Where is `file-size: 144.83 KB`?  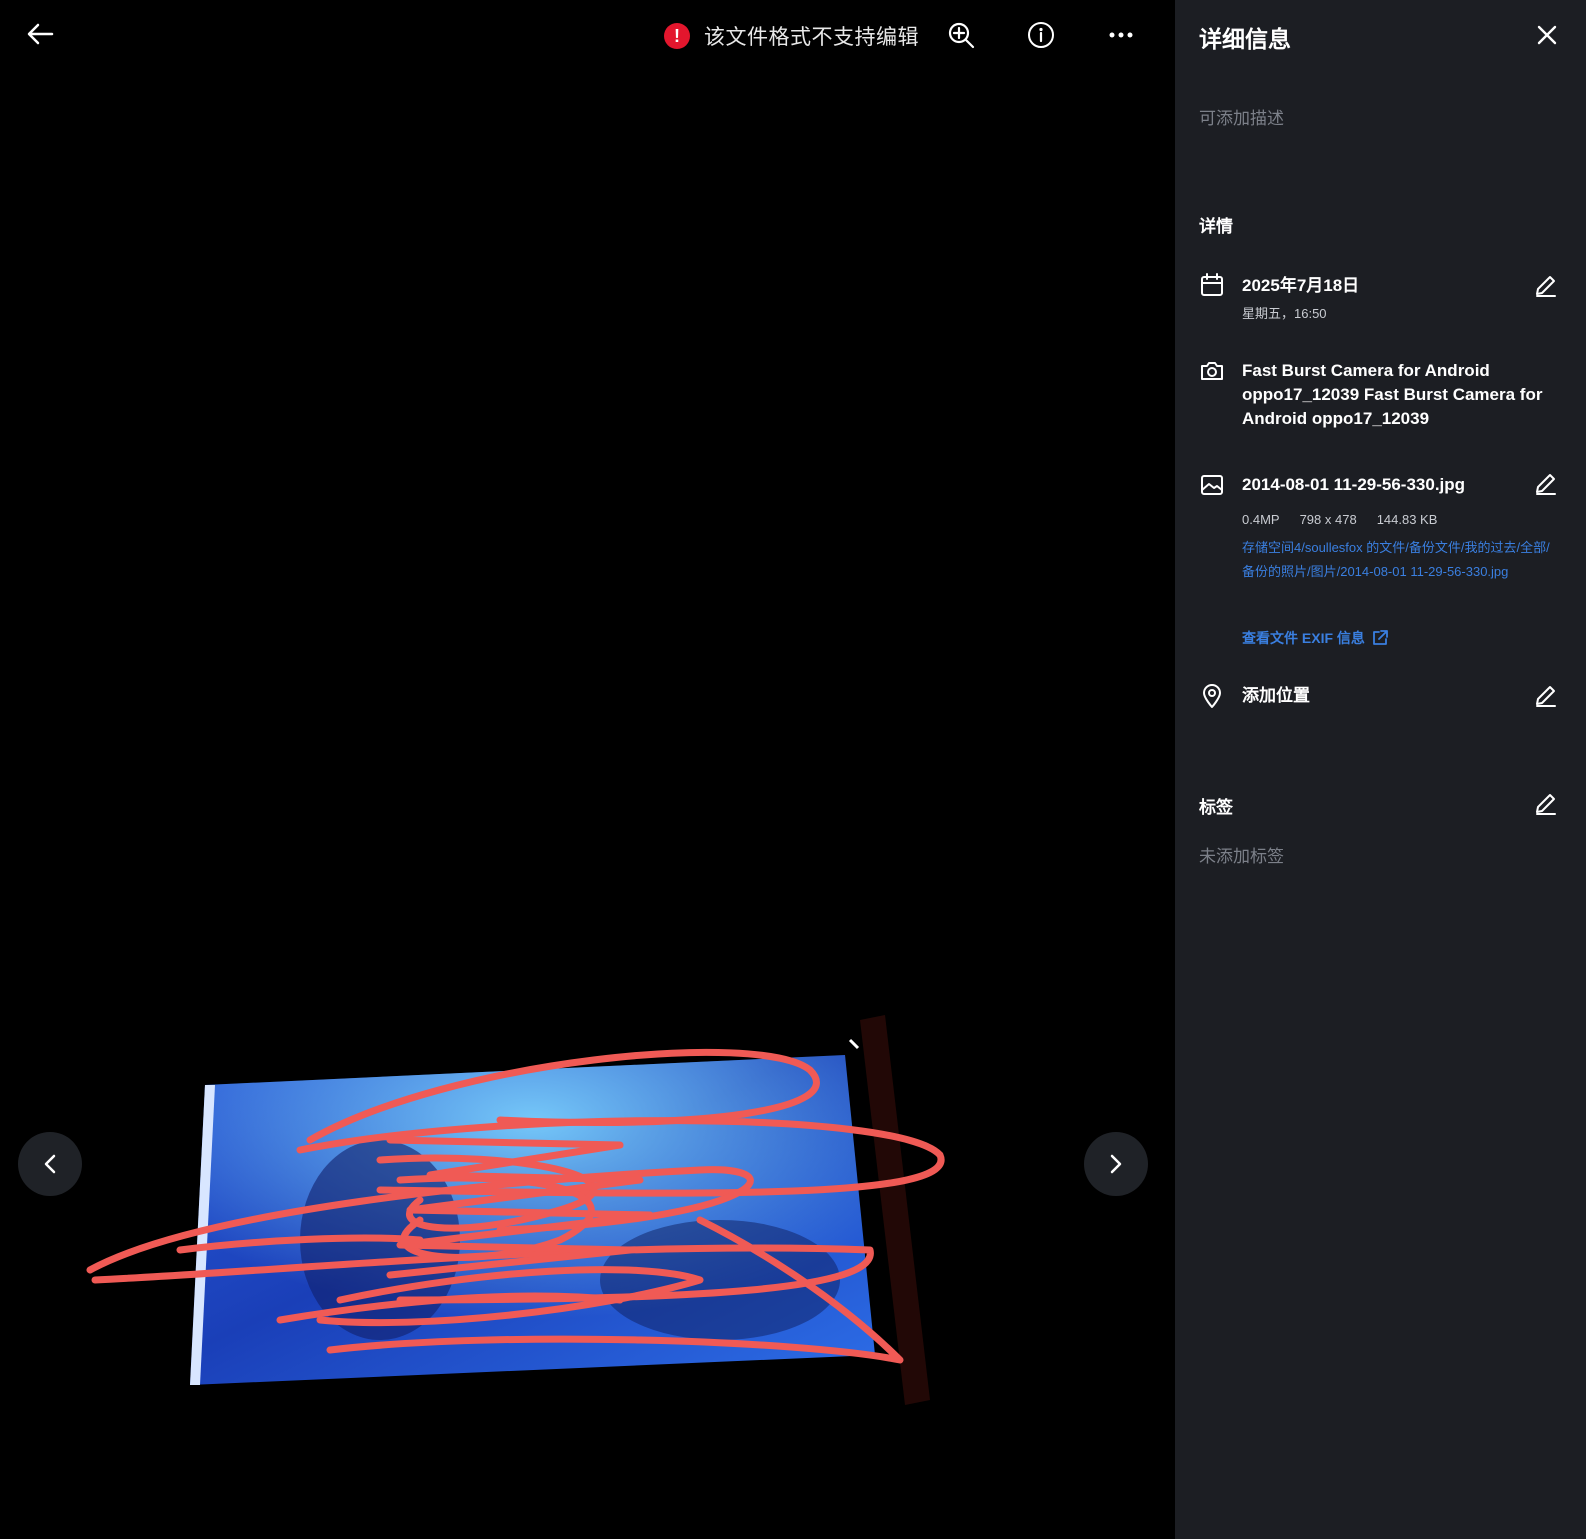
file-size: 144.83 KB is located at coordinates (1407, 519).